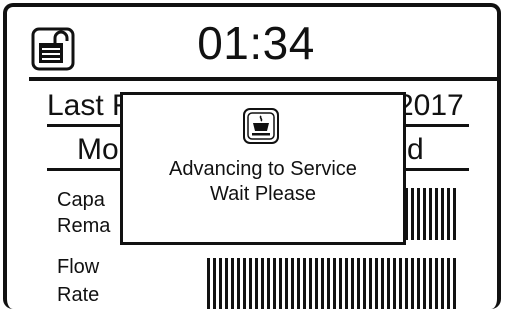 The height and width of the screenshot is (314, 509). What do you see at coordinates (261, 126) in the screenshot?
I see `service-cup-icon` at bounding box center [261, 126].